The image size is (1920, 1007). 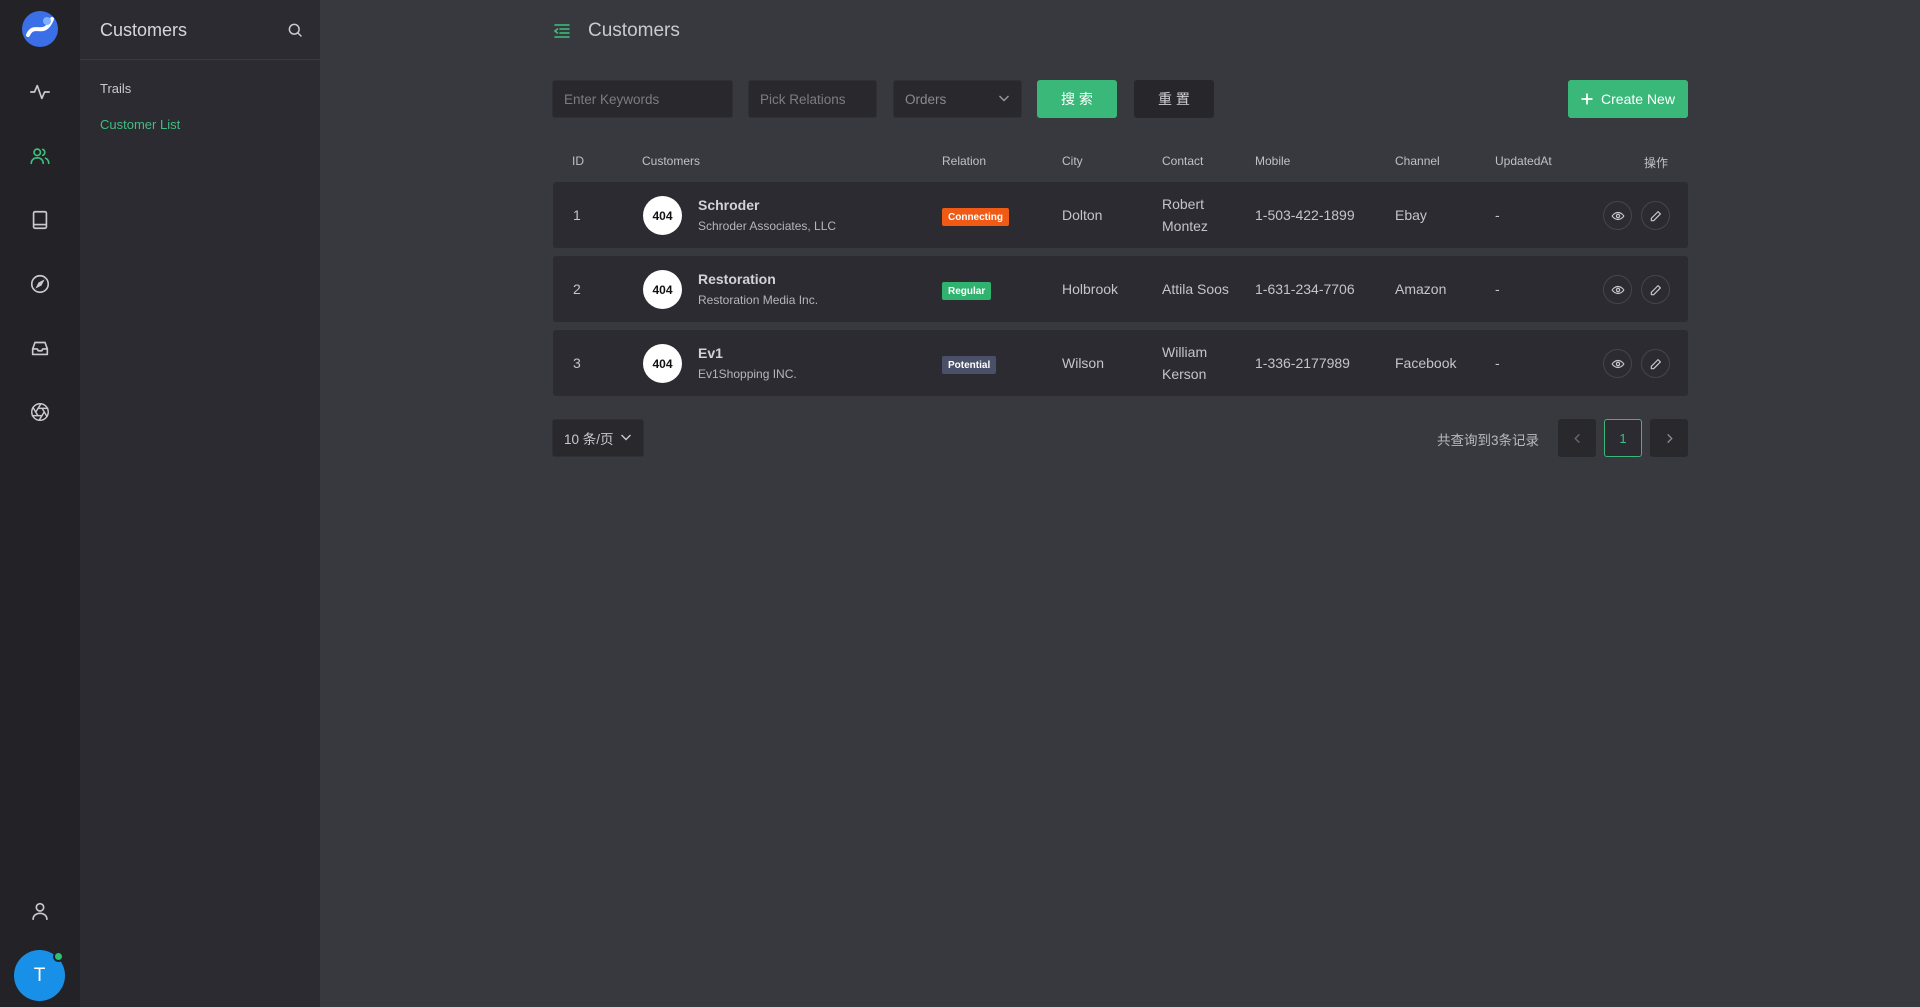 What do you see at coordinates (40, 503) in the screenshot?
I see `icon-rail: T` at bounding box center [40, 503].